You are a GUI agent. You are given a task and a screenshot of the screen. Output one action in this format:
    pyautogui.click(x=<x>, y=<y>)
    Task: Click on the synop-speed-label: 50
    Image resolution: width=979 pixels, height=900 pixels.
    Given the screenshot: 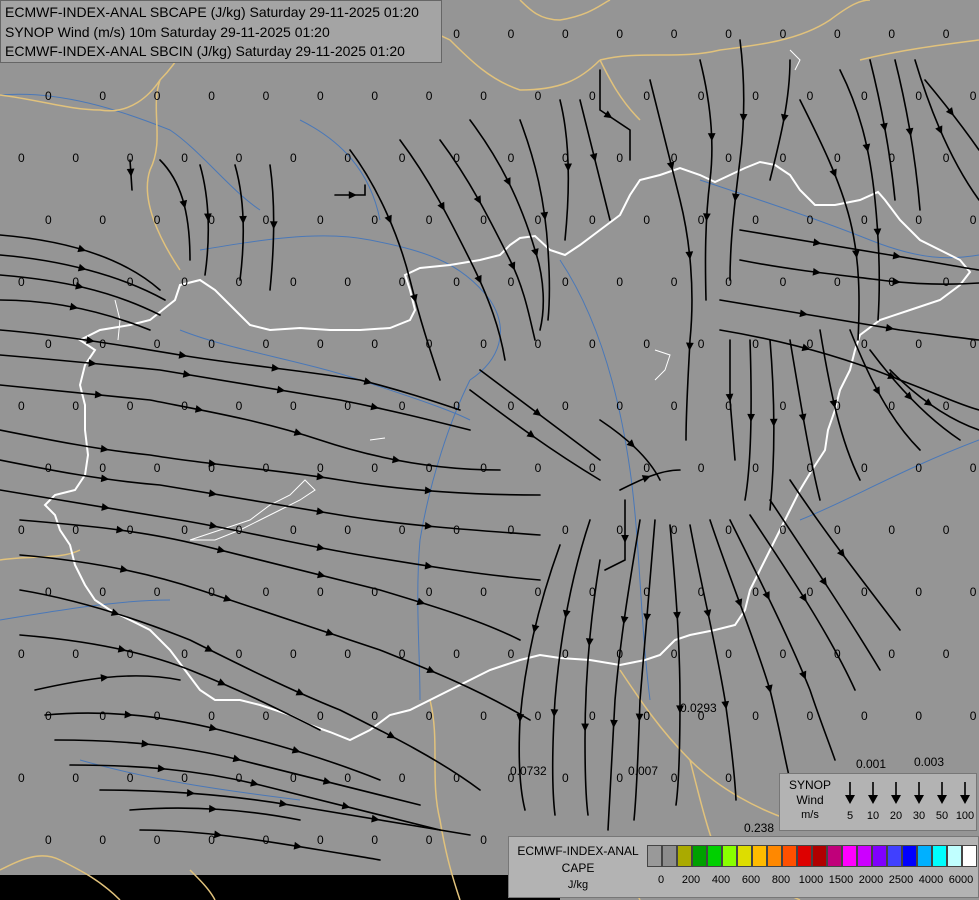 What is the action you would take?
    pyautogui.click(x=942, y=816)
    